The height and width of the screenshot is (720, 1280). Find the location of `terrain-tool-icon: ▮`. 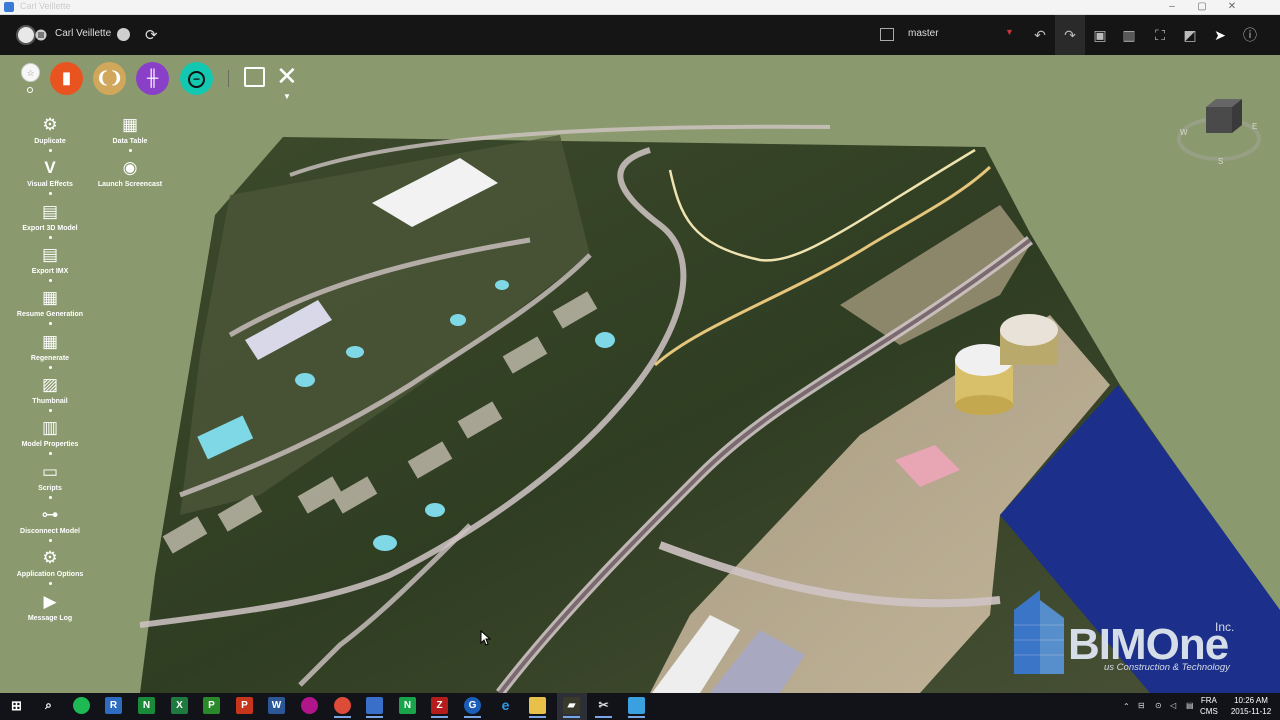

terrain-tool-icon: ▮ is located at coordinates (66, 78).